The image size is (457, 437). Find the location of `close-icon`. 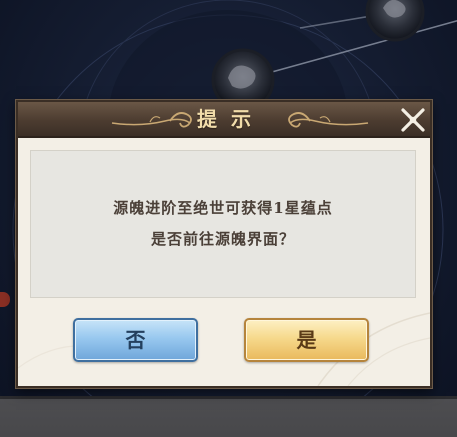

close-icon is located at coordinates (413, 120).